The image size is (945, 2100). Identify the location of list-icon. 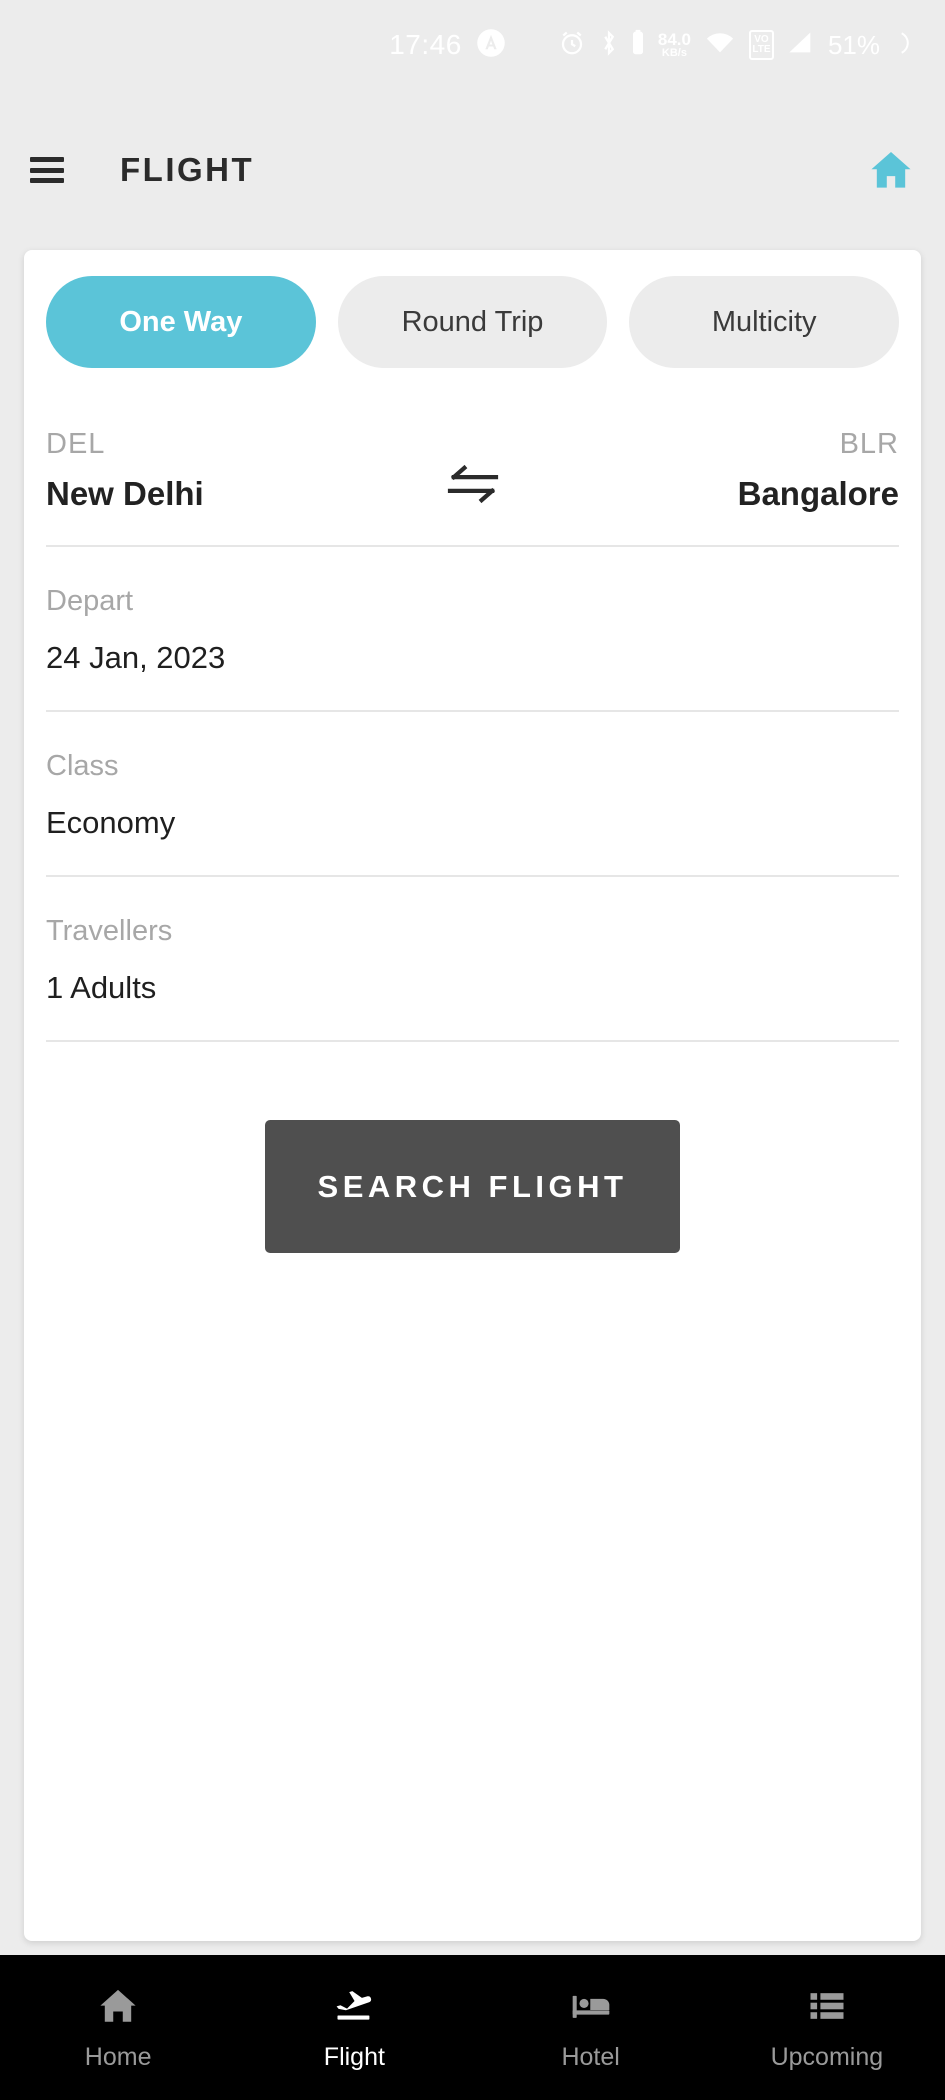
(827, 2006).